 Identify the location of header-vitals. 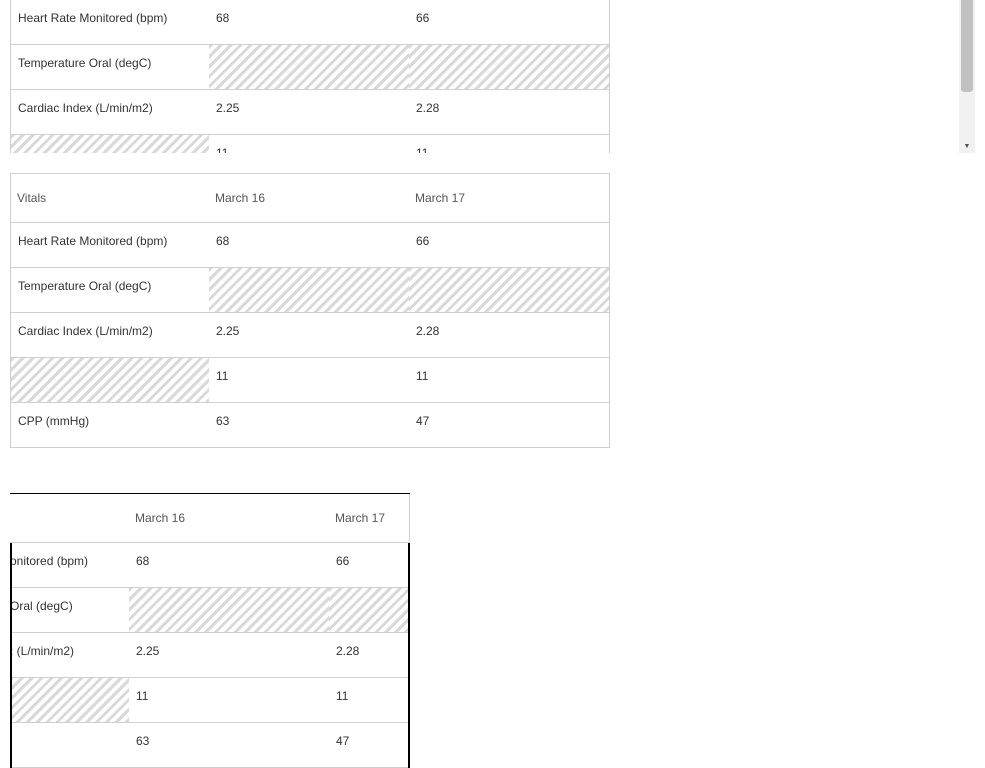
(70, 518).